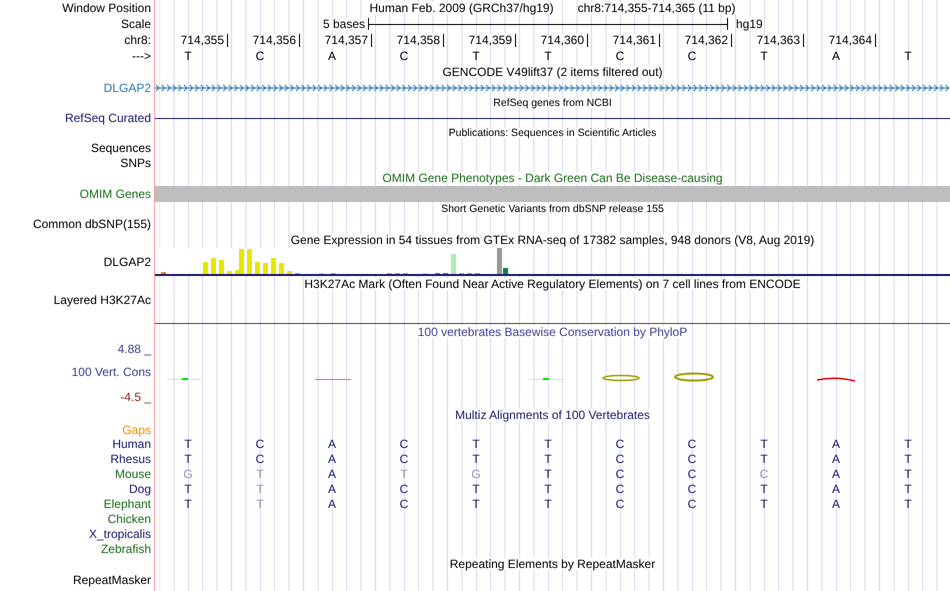 The image size is (950, 591). I want to click on coordinate-tick: 714,363, so click(780, 40).